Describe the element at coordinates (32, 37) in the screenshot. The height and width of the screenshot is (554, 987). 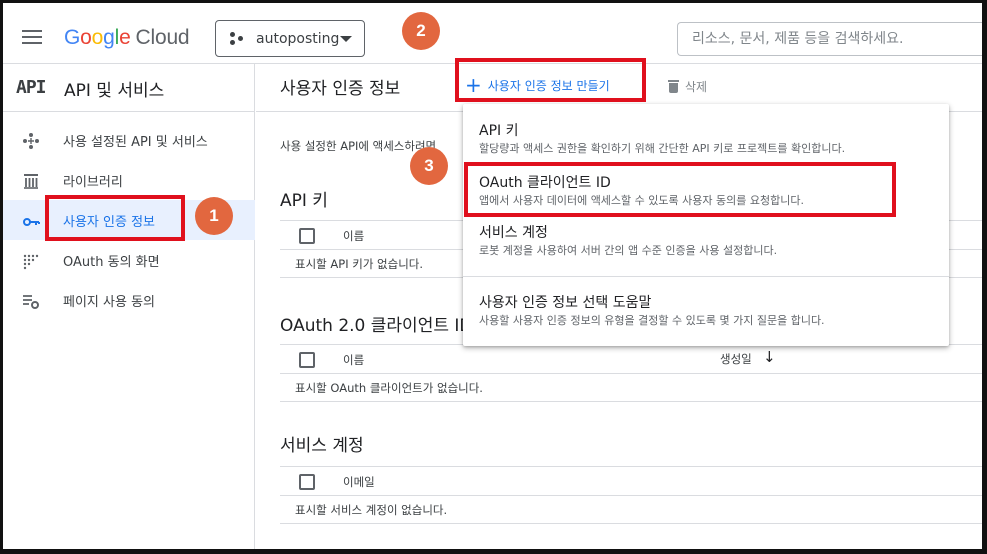
I see `menu-icon` at that location.